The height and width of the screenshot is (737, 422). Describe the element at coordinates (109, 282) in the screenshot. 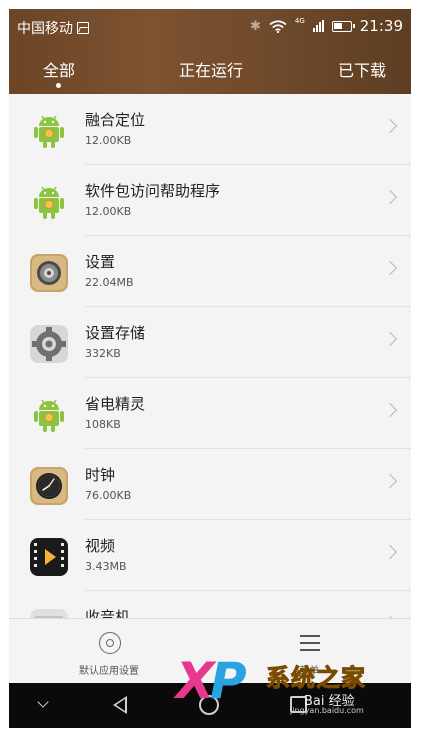

I see `app-size: 22.04MB` at that location.